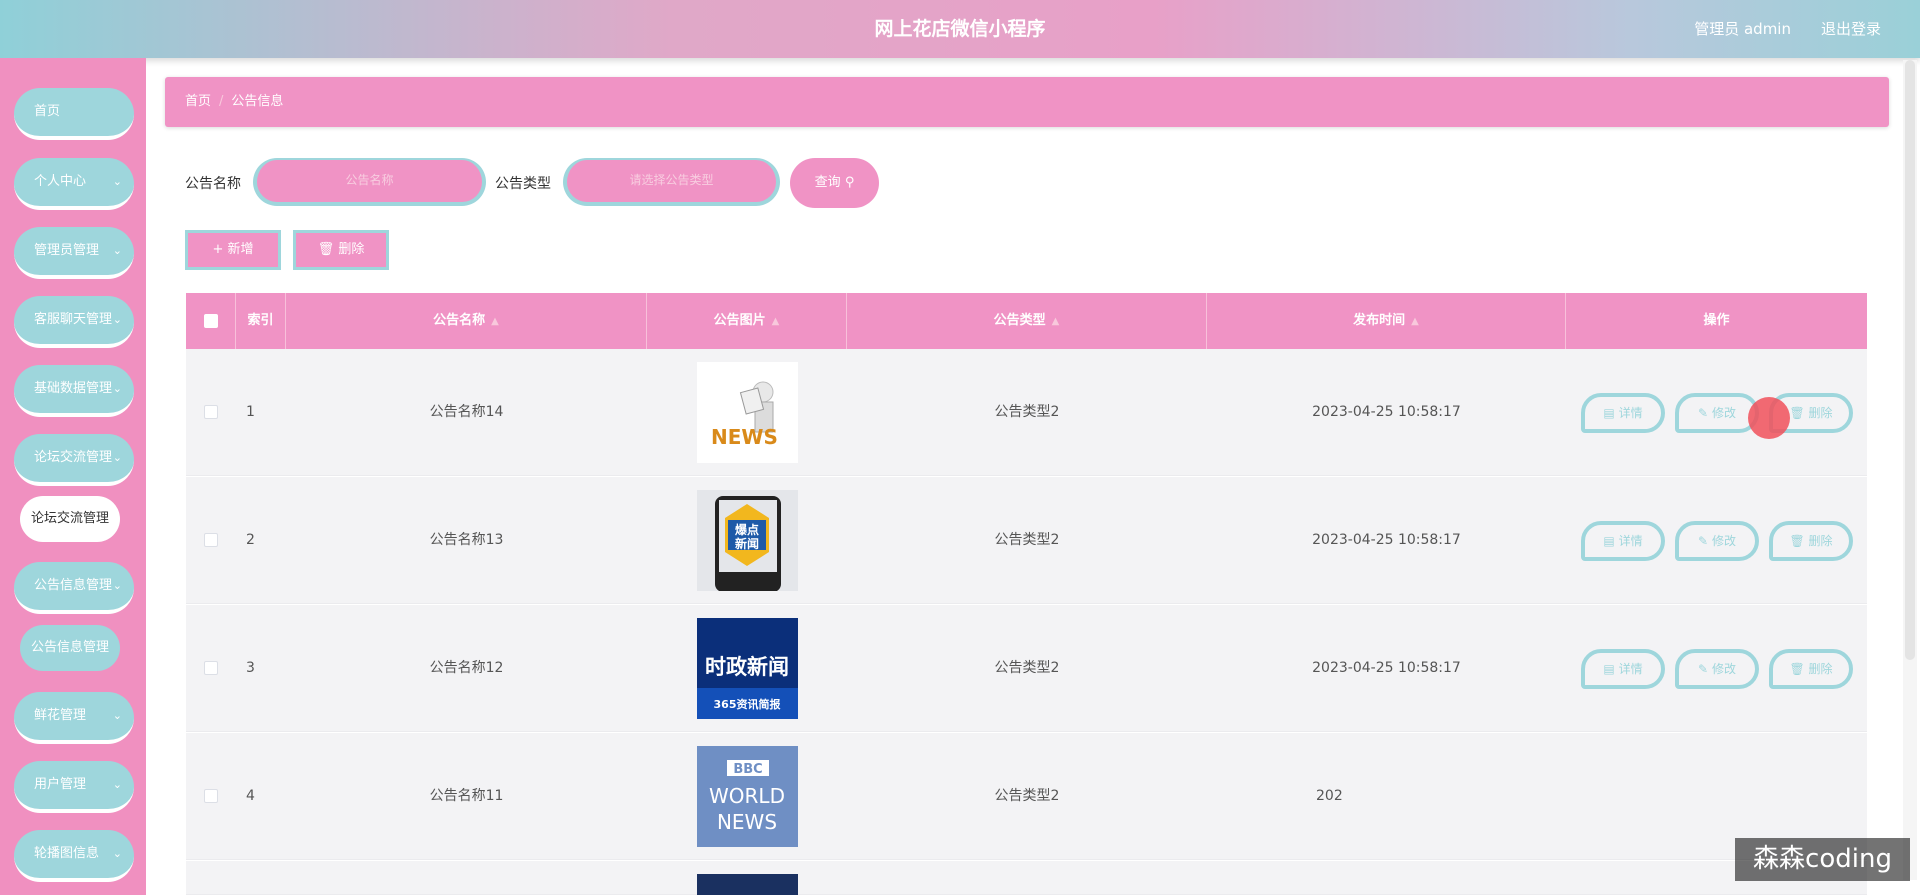  I want to click on select-all-checkbox, so click(211, 321).